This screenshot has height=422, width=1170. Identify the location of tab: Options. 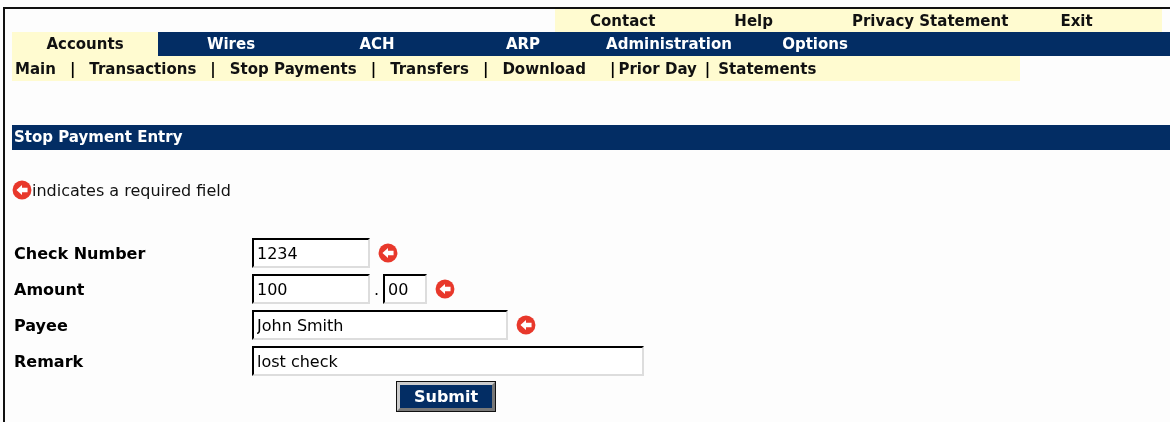
(815, 44).